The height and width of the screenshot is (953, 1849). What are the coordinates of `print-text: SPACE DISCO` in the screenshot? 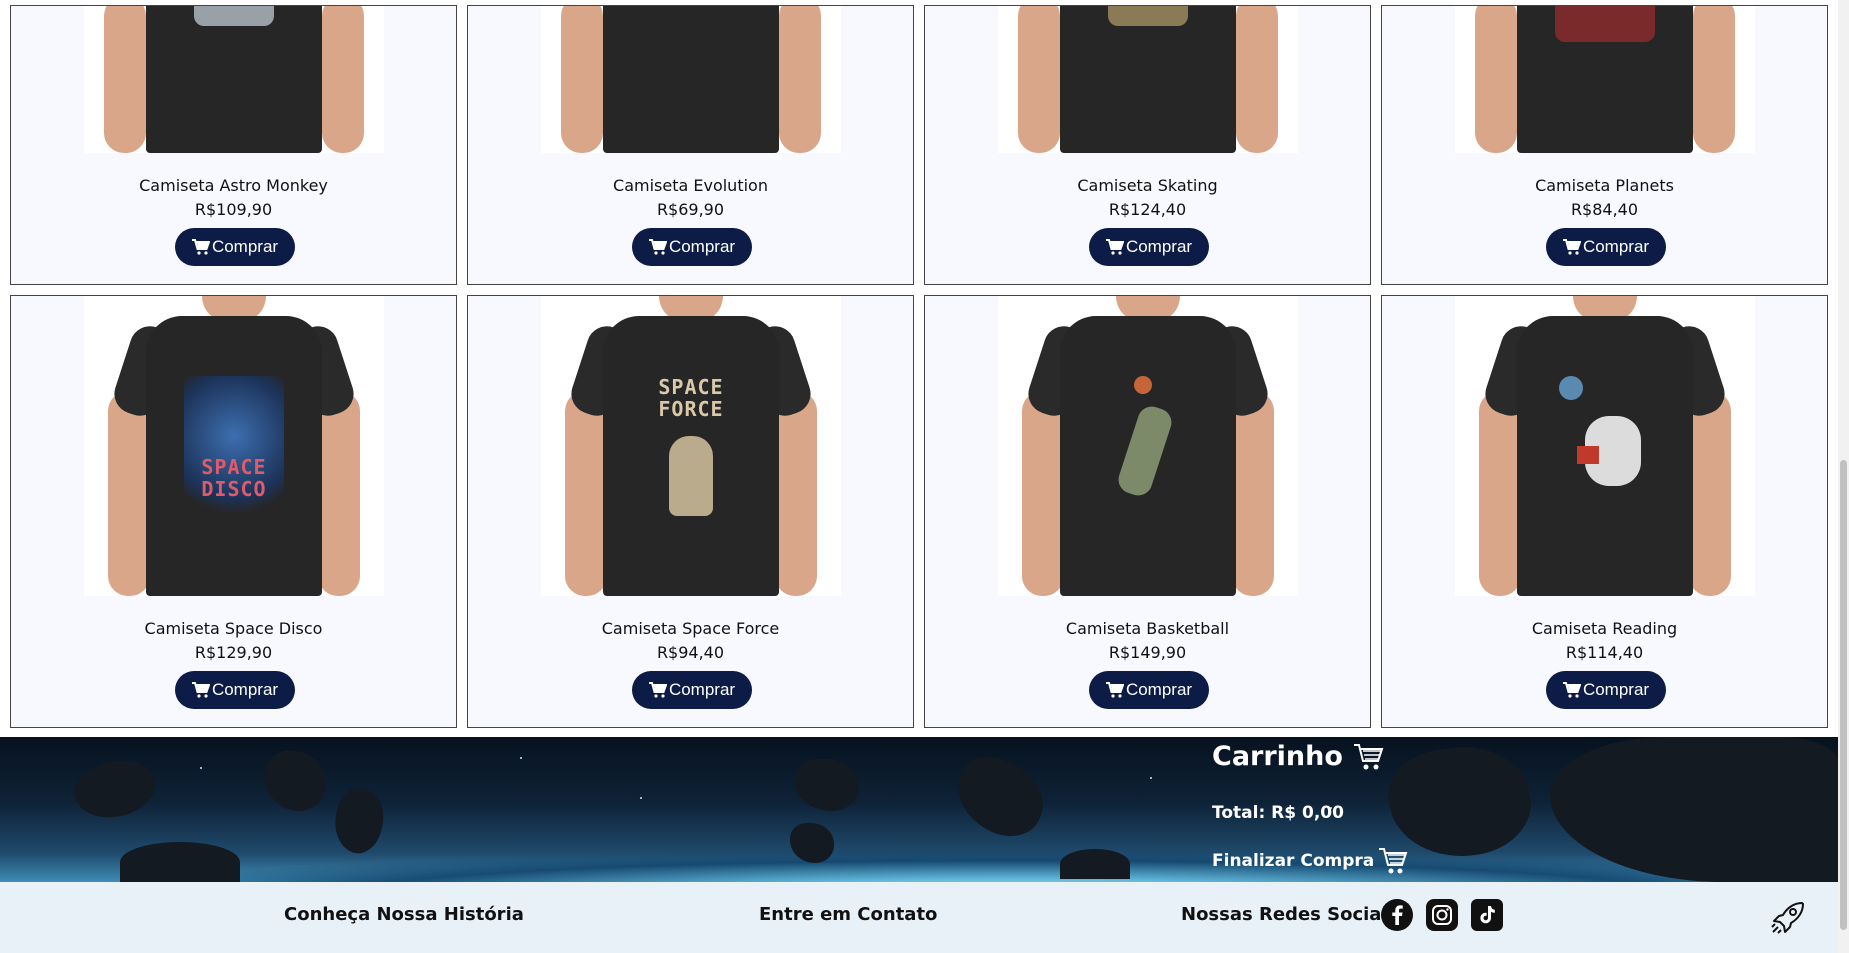 It's located at (234, 478).